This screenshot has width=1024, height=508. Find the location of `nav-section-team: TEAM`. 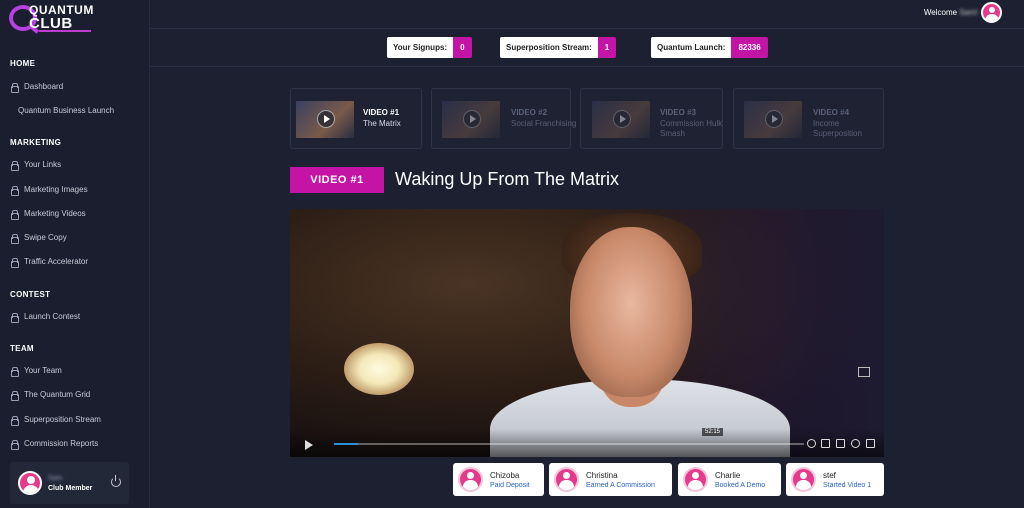

nav-section-team: TEAM is located at coordinates (22, 348).